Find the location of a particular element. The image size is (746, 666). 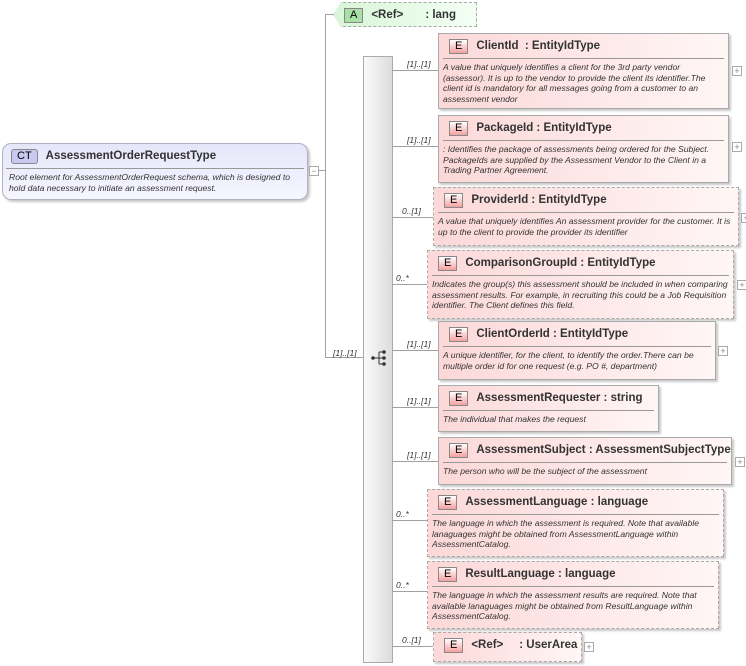

element-header: E ComparisonGroupId : EntityIdType is located at coordinates (580, 263).